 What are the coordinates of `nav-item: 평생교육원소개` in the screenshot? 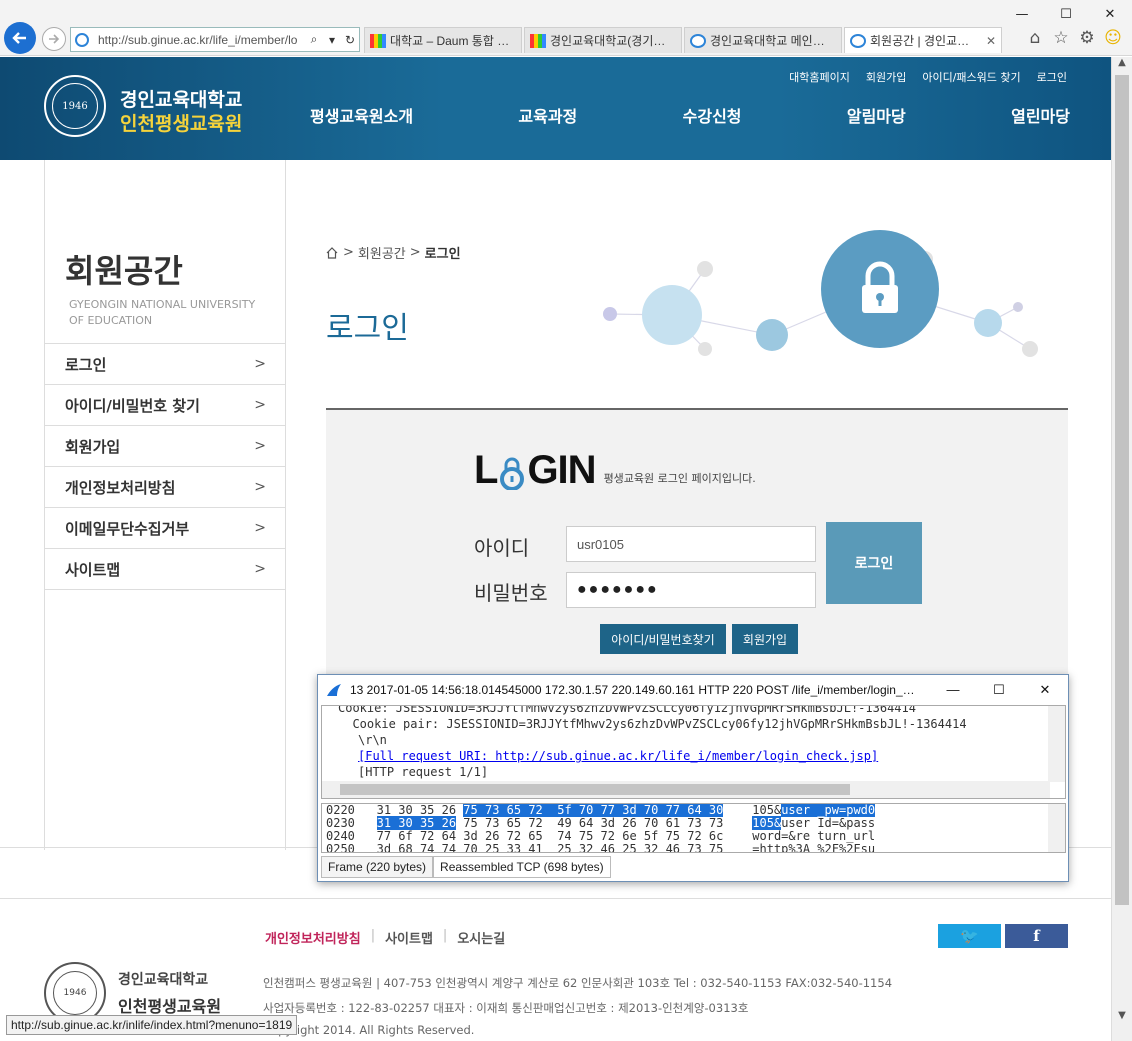 It's located at (361, 115).